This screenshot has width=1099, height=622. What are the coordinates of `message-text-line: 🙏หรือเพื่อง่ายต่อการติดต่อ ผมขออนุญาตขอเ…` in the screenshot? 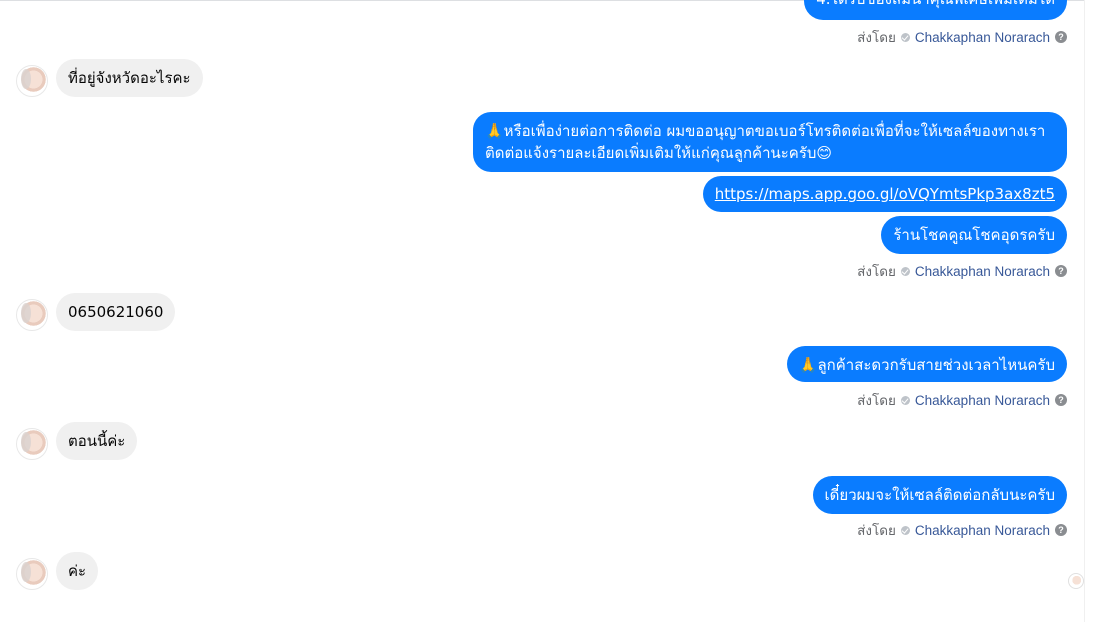 It's located at (765, 131).